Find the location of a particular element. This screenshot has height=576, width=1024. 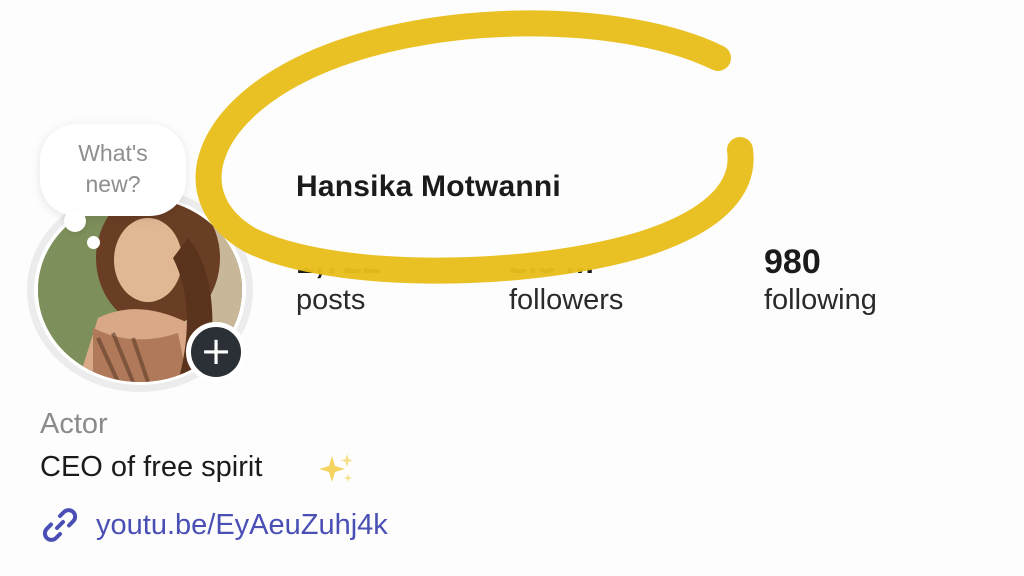

bio-category: Actor is located at coordinates (74, 424).